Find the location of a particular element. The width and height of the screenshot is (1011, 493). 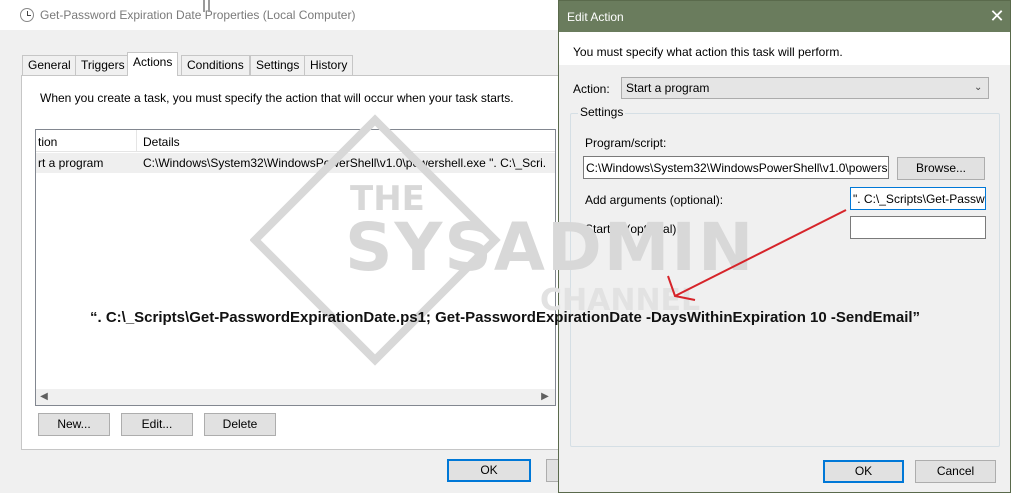

clock-icon is located at coordinates (27, 15).